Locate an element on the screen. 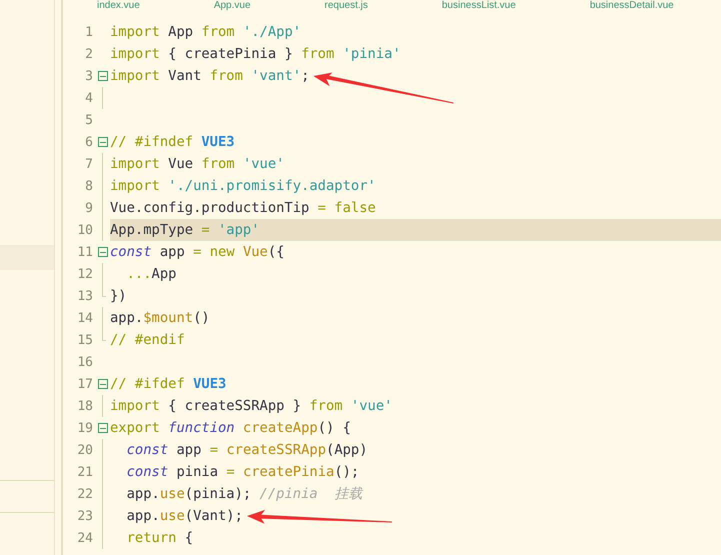  file-tab: businessDetail.vue is located at coordinates (632, 5).